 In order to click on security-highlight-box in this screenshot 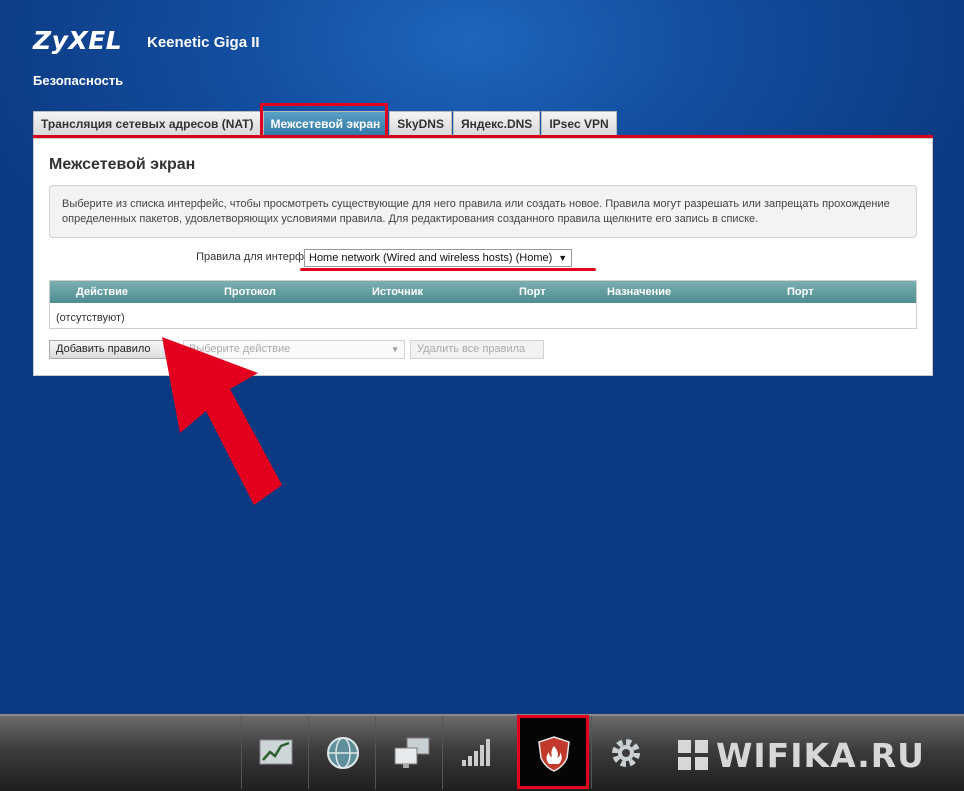, I will do `click(553, 752)`.